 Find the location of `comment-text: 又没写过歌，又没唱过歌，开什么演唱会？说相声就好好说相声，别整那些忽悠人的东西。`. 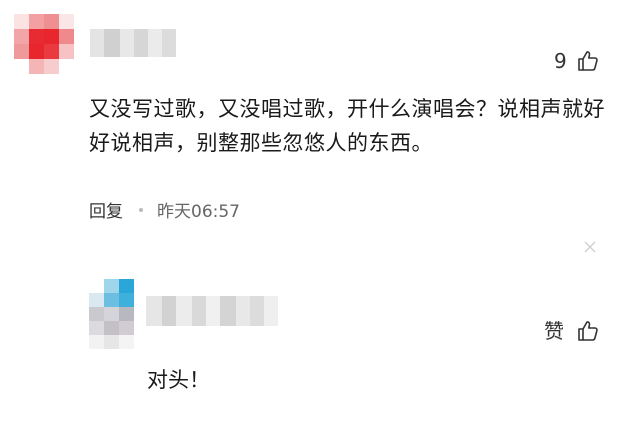

comment-text: 又没写过歌，又没唱过歌，开什么演唱会？说相声就好好说相声，别整那些忽悠人的东西。 is located at coordinates (347, 126).